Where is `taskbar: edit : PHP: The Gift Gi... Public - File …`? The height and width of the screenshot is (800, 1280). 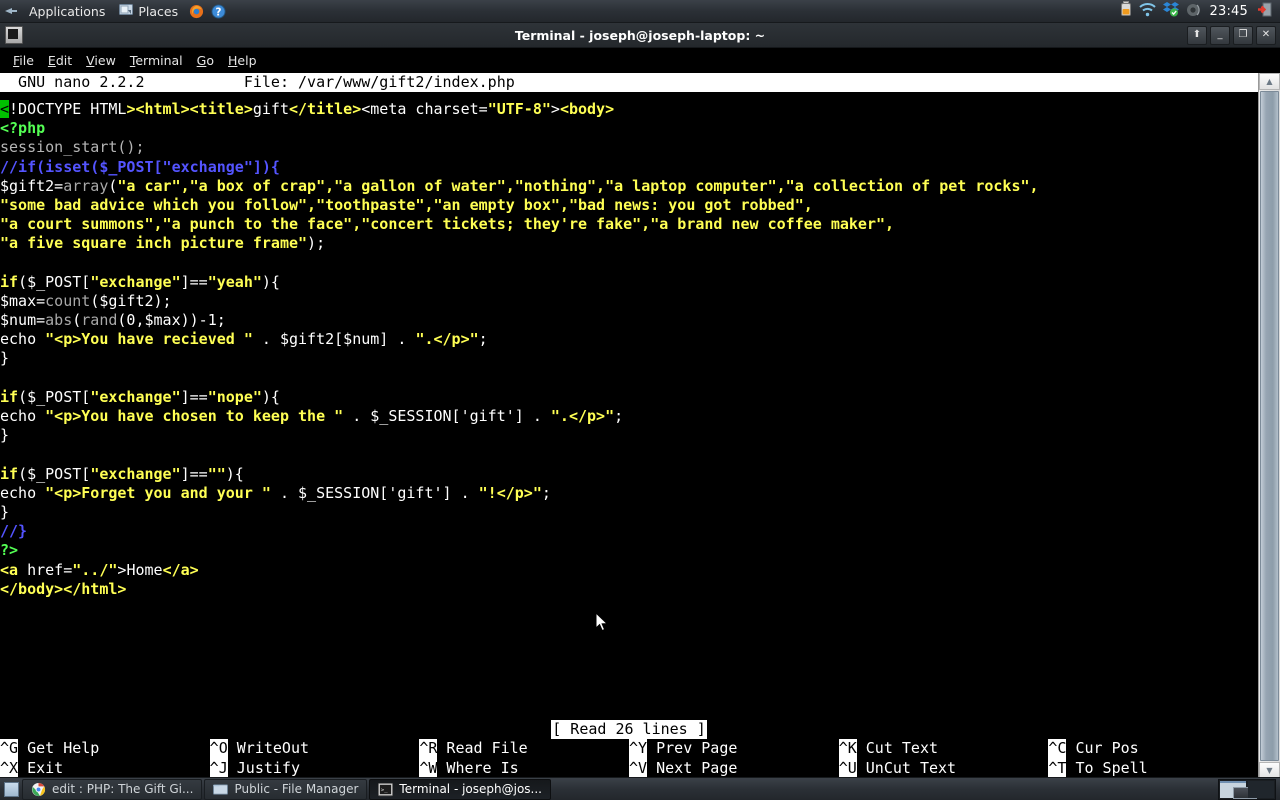
taskbar: edit : PHP: The Gift Gi... Public - File … is located at coordinates (640, 788).